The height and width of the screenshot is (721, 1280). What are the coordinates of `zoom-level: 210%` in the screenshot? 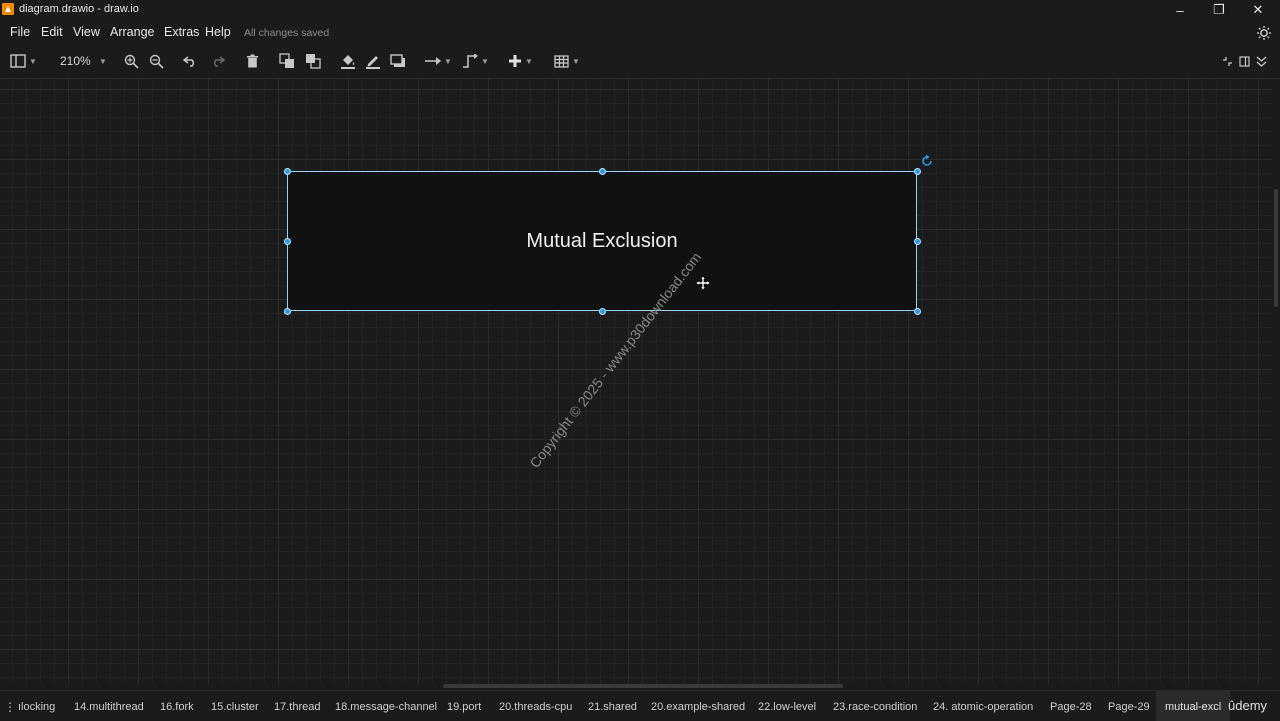 It's located at (75, 61).